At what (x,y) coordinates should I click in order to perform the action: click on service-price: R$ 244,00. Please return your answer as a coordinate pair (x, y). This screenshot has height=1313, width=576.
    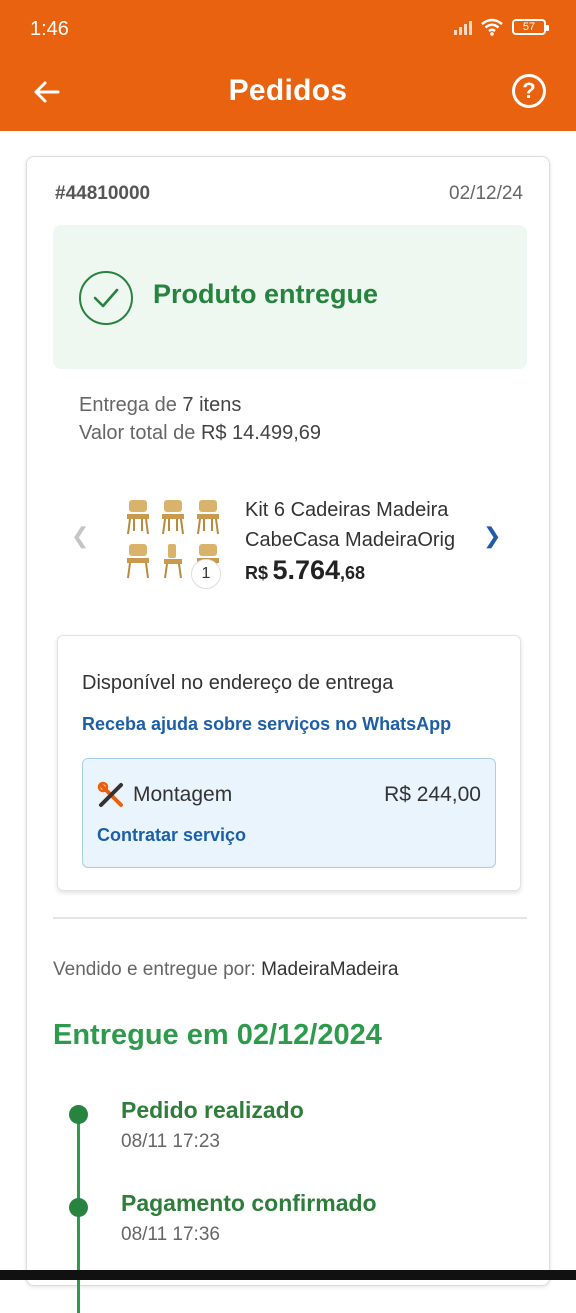
    Looking at the image, I should click on (432, 794).